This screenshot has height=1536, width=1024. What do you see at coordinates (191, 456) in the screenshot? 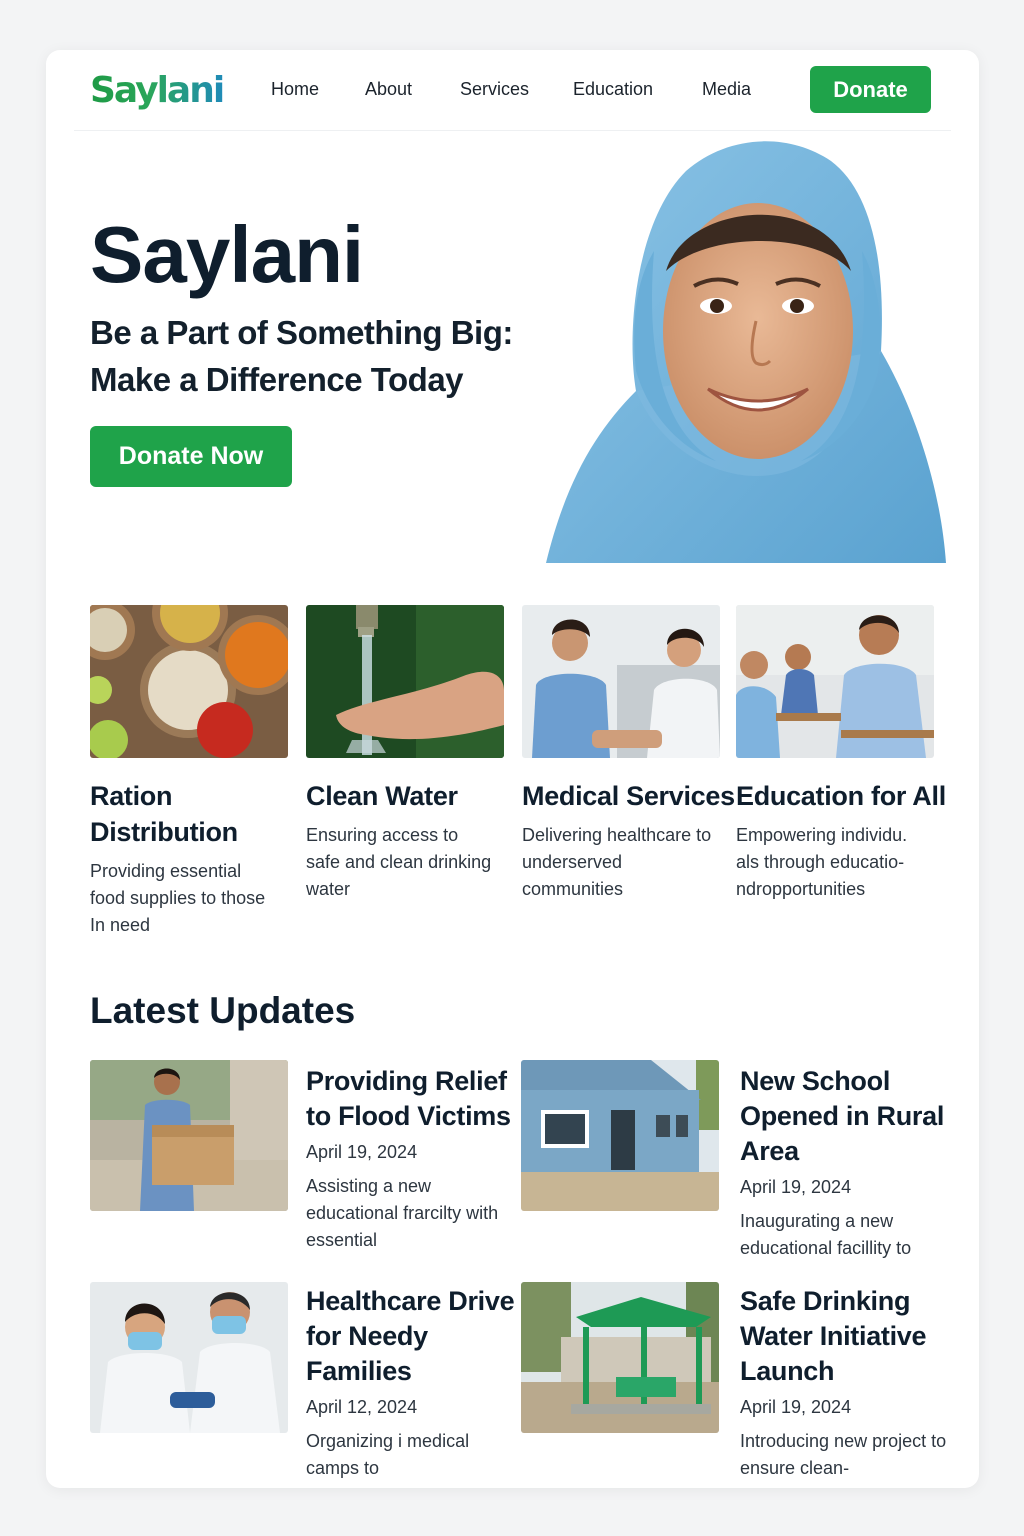
I see `donate-now-button: Donate Now` at bounding box center [191, 456].